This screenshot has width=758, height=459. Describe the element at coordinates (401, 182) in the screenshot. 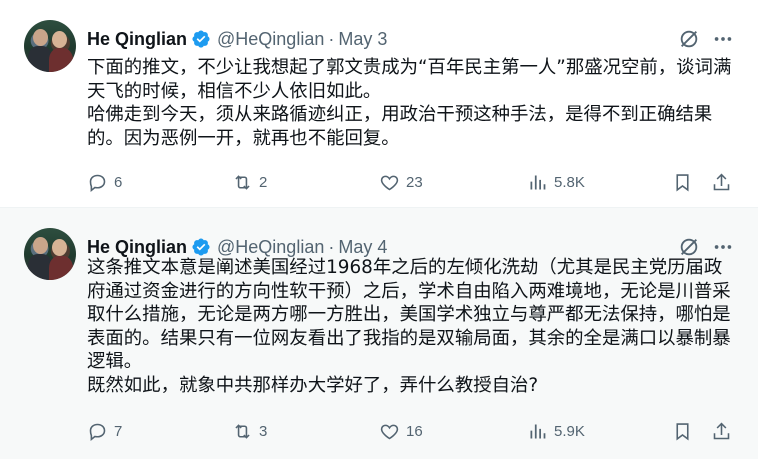

I see `like-button: 23` at that location.